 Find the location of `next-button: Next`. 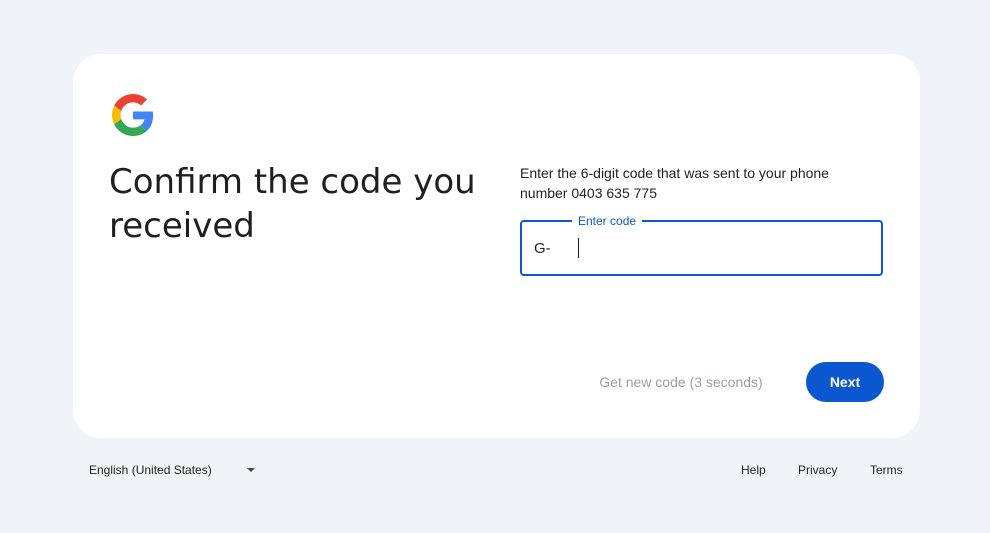

next-button: Next is located at coordinates (845, 382).